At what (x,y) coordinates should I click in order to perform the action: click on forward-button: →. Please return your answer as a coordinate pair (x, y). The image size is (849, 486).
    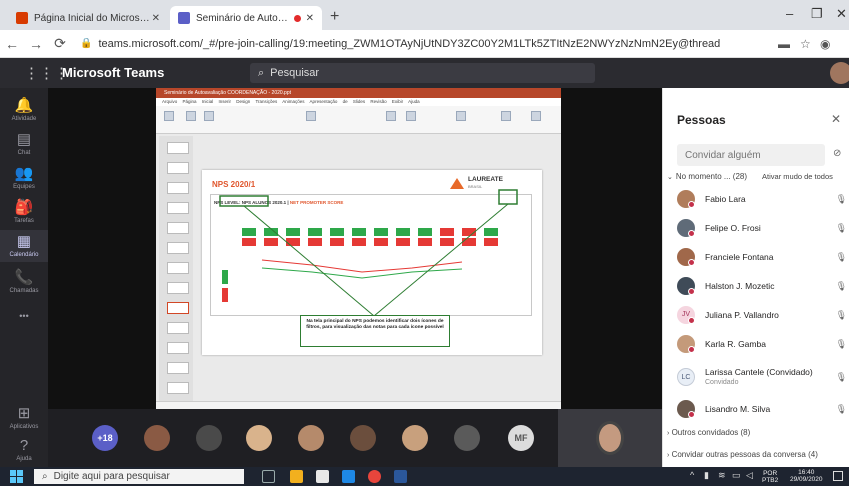
    Looking at the image, I should click on (36, 44).